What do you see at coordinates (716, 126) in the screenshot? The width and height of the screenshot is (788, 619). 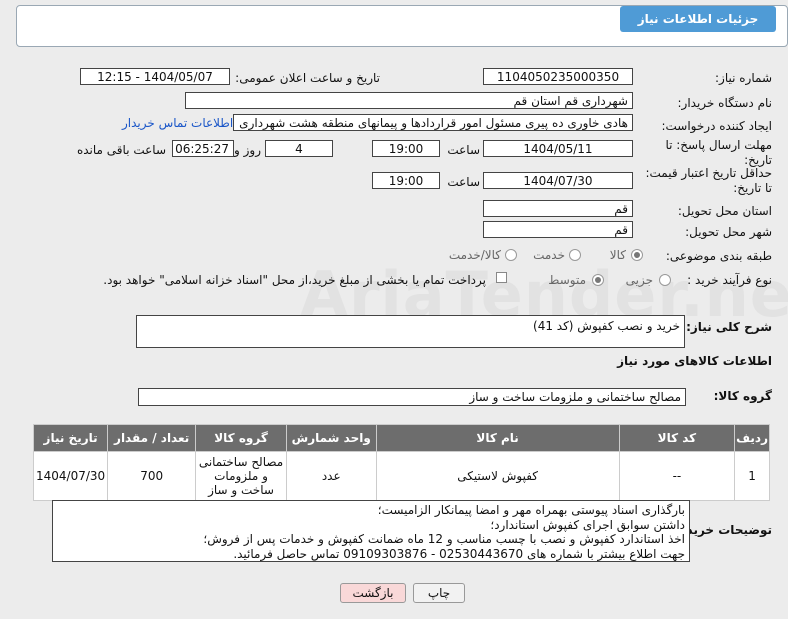 I see `requester-label: ایجاد کننده درخواست:` at bounding box center [716, 126].